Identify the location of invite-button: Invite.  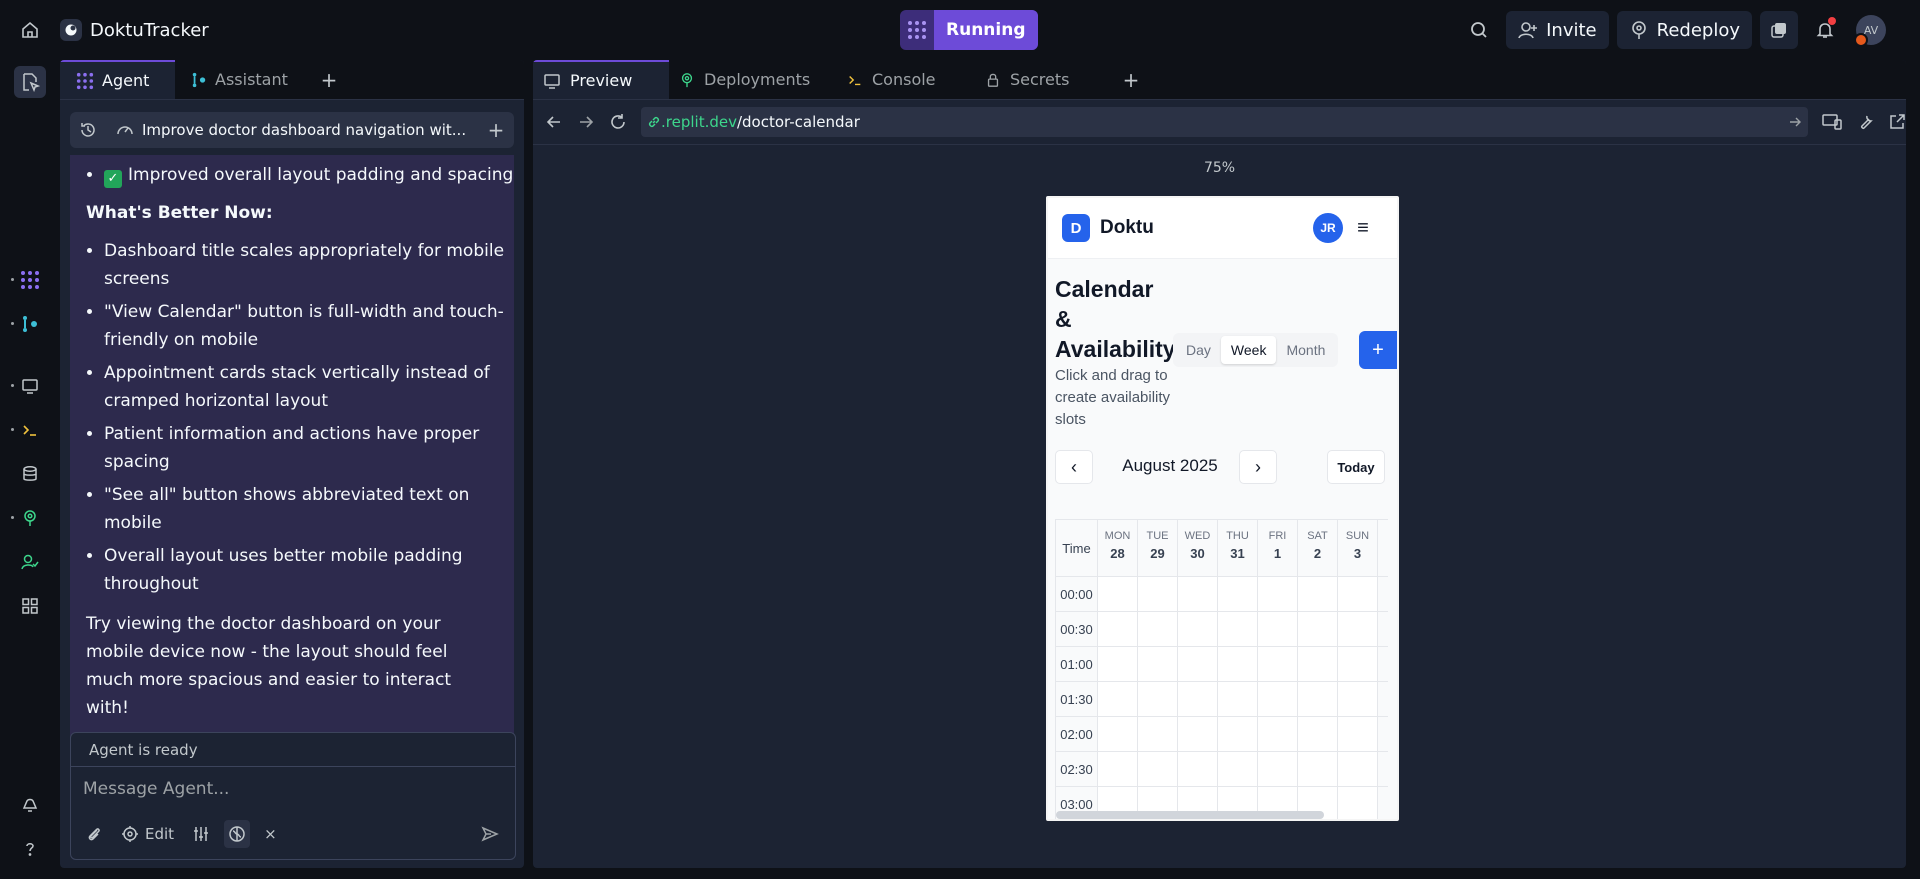
(1557, 30).